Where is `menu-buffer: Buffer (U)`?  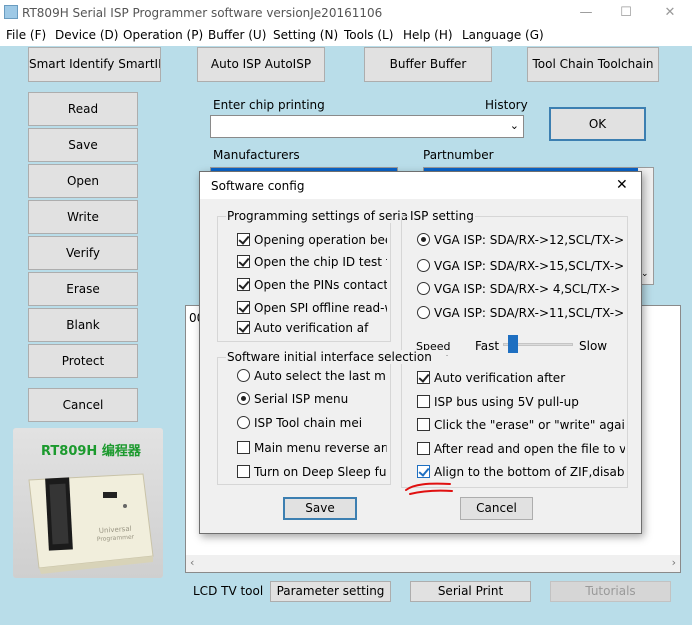
menu-buffer: Buffer (U) is located at coordinates (237, 35).